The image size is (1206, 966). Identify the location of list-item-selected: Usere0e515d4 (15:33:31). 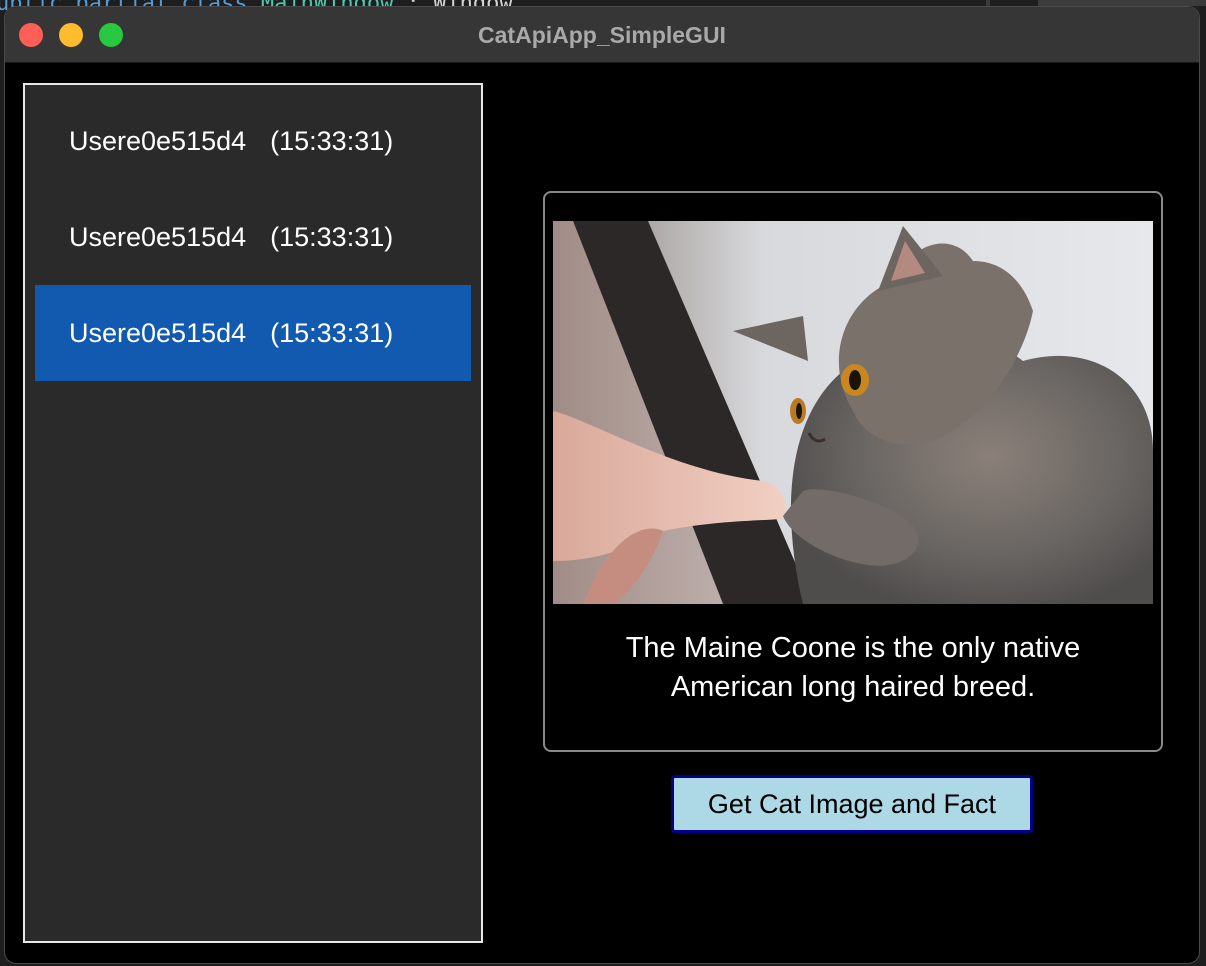
(253, 333).